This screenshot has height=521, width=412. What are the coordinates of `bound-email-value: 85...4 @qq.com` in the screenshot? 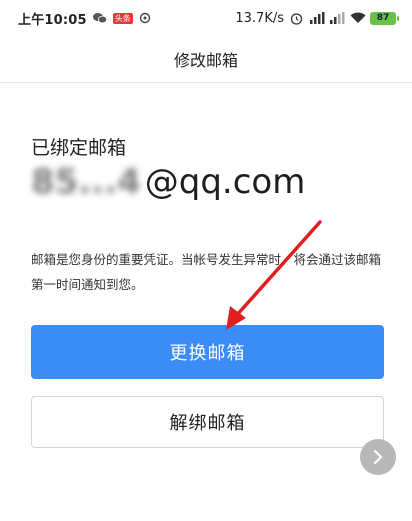 It's located at (168, 182).